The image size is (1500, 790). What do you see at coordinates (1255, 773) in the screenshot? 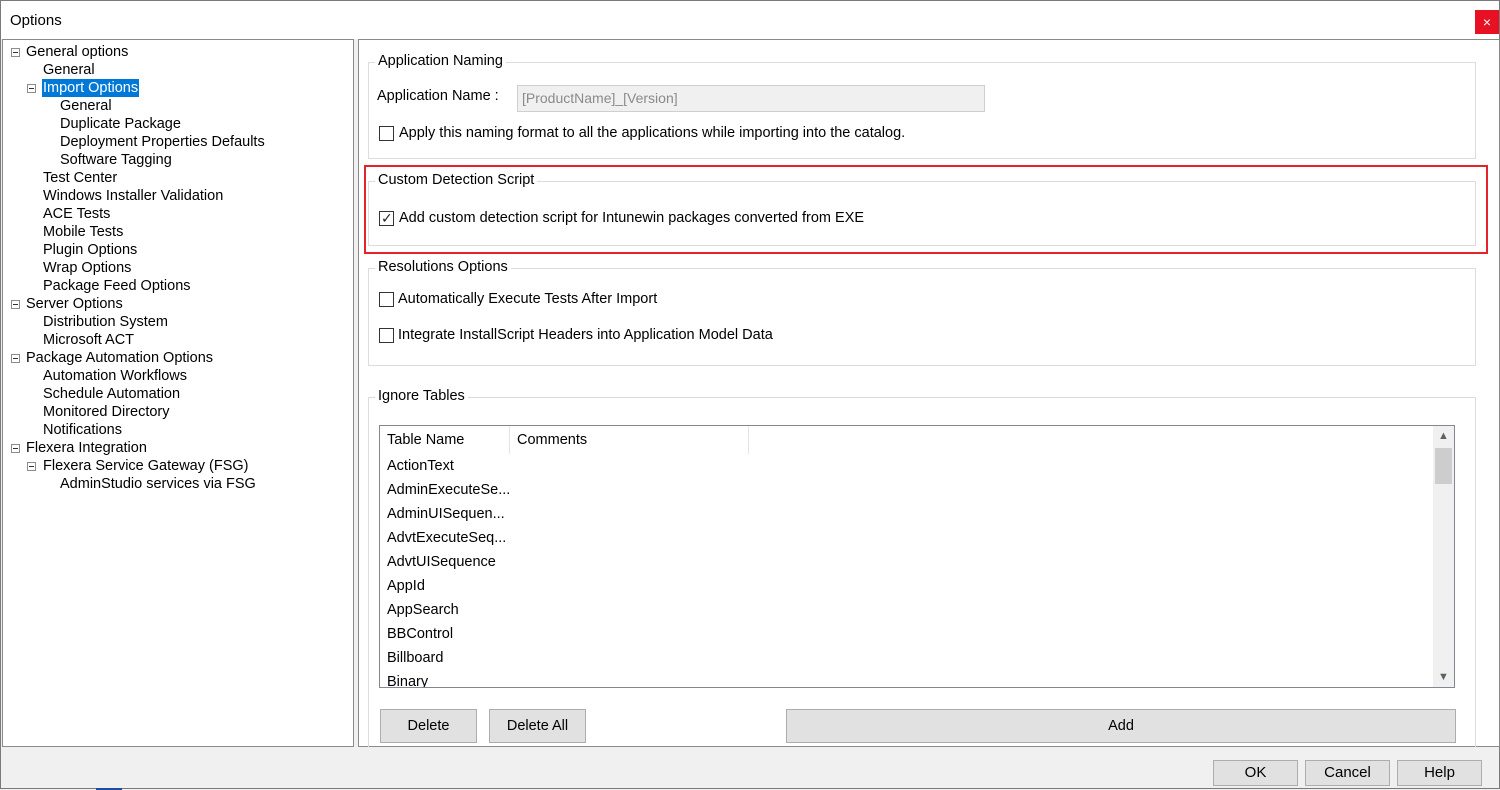
I see `ok-button: OK` at bounding box center [1255, 773].